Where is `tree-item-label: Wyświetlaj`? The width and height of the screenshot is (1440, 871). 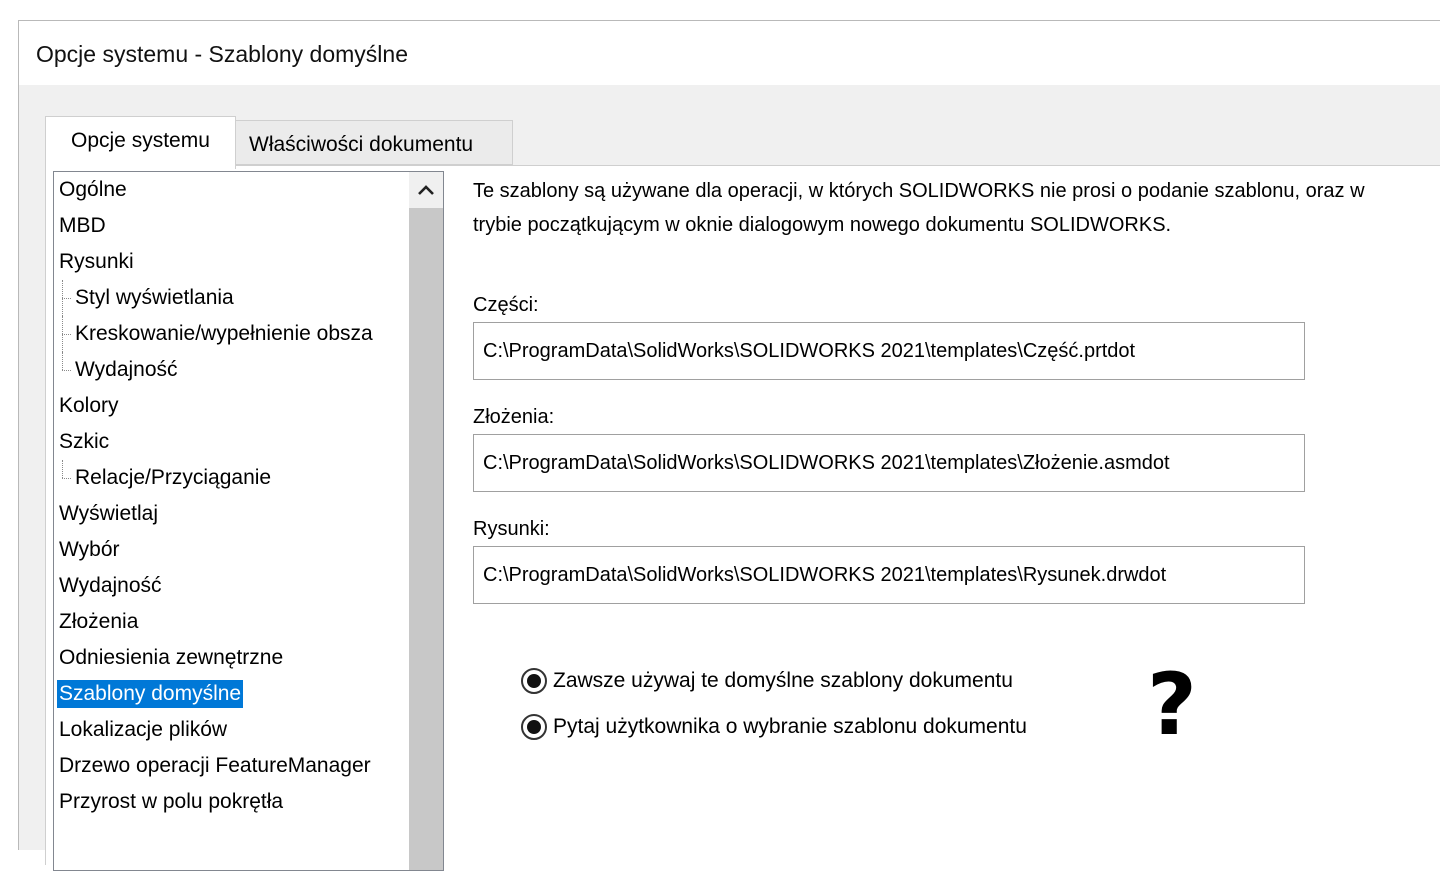 tree-item-label: Wyświetlaj is located at coordinates (108, 513).